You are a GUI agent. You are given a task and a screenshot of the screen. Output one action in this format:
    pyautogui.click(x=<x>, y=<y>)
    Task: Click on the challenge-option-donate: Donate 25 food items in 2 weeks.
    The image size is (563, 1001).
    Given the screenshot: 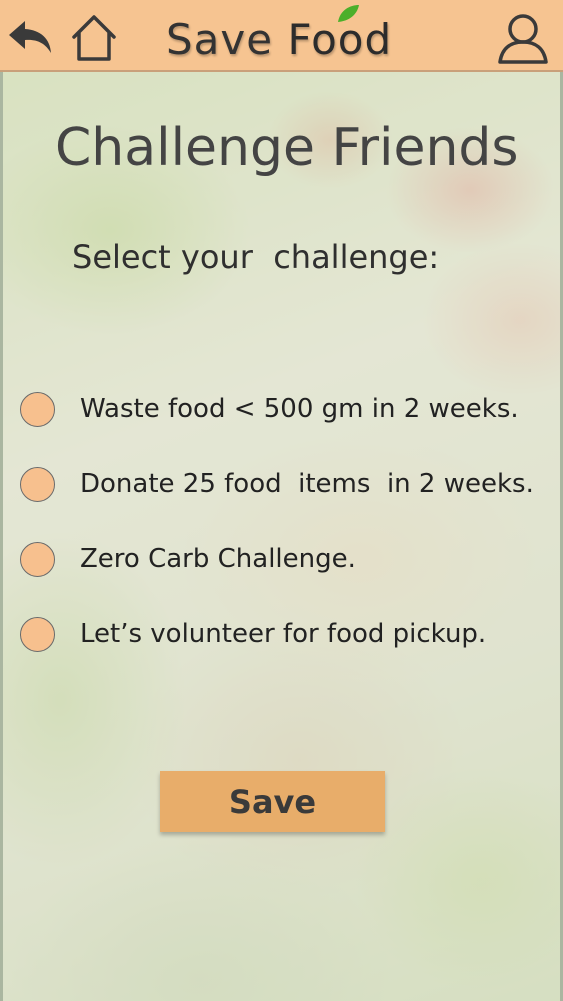 What is the action you would take?
    pyautogui.click(x=290, y=484)
    